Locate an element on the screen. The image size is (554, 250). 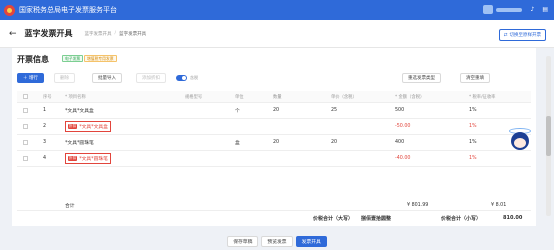
row-amount: 400 is located at coordinates (399, 142).